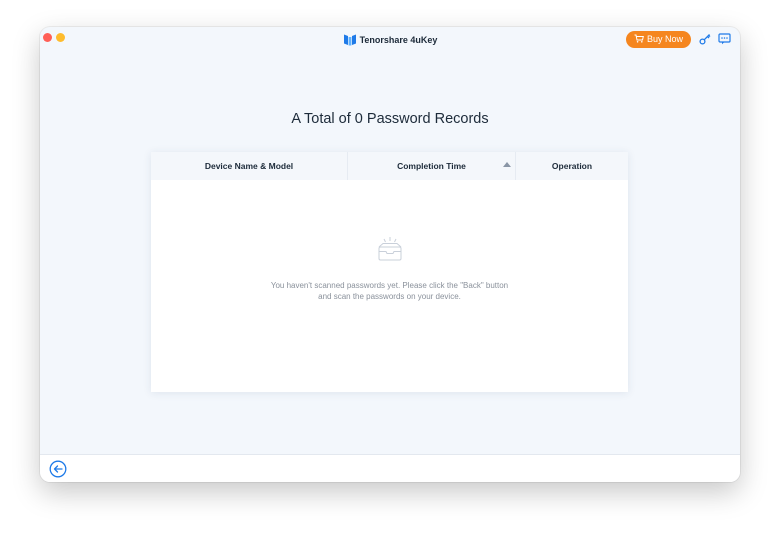  I want to click on buy-now-button: Buy Now, so click(658, 39).